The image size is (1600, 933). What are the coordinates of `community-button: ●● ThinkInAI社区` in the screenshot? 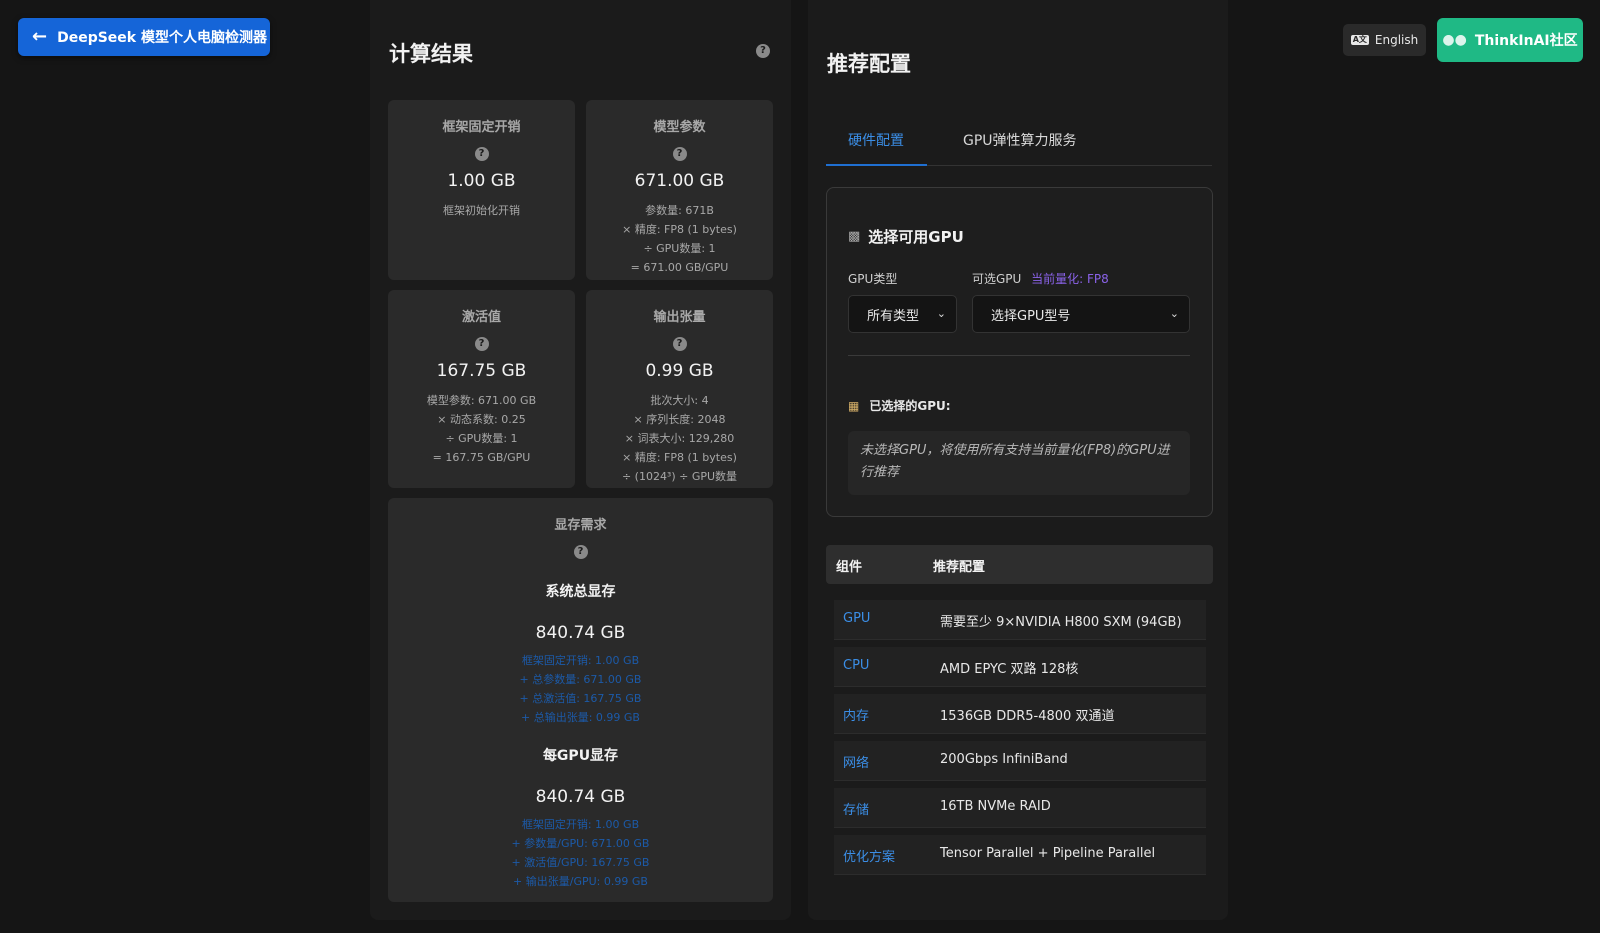 It's located at (1510, 40).